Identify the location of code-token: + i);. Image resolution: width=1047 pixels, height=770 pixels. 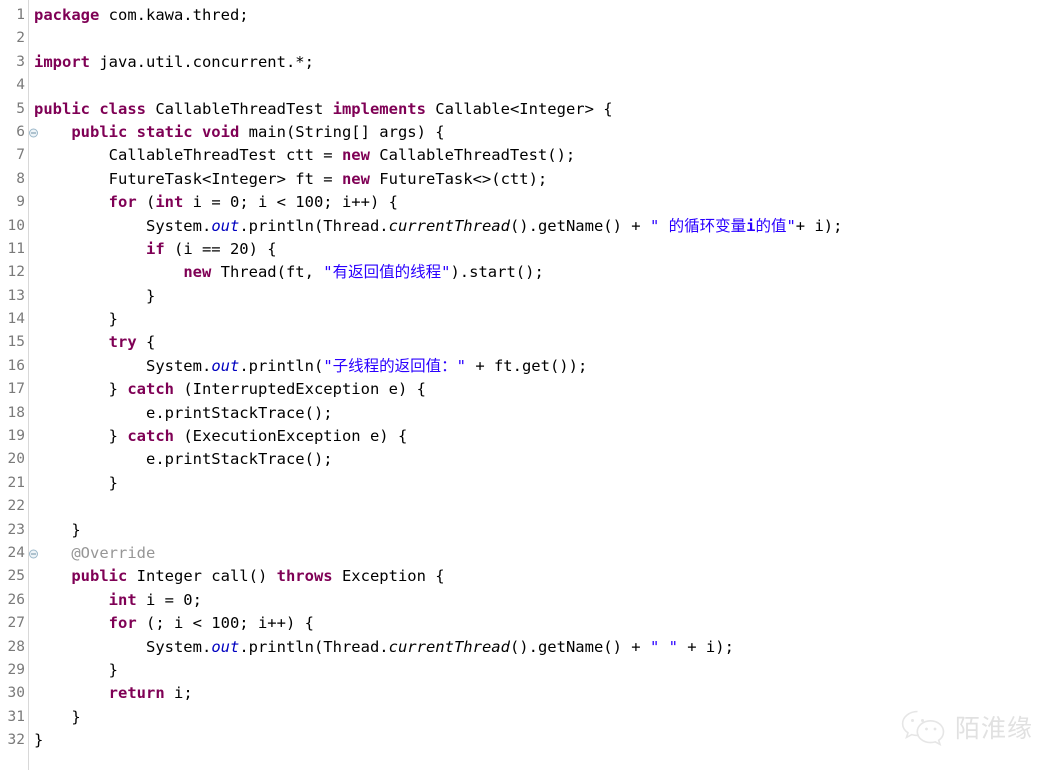
(705, 646).